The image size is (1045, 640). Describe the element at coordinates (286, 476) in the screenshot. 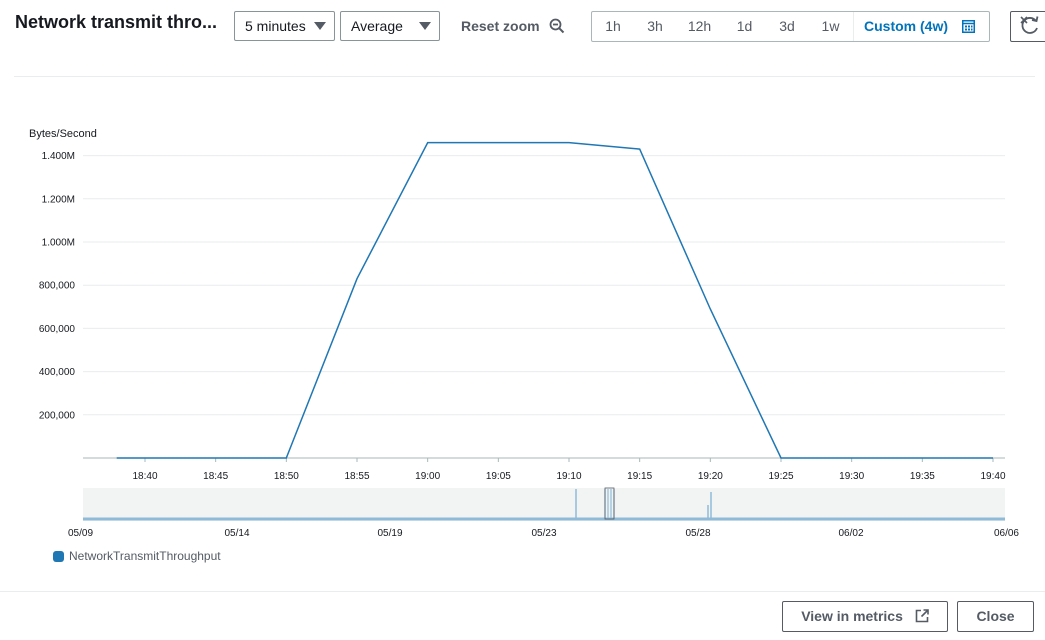

I see `x-tick-label: 18:50` at that location.